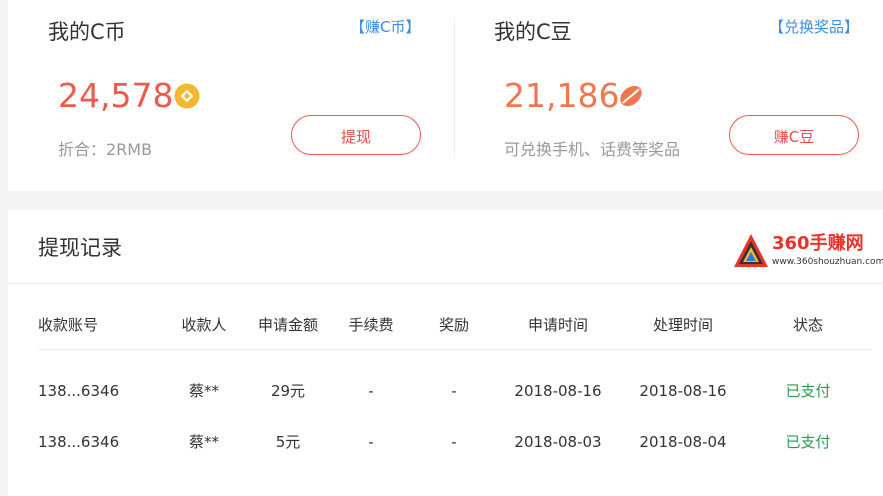 The width and height of the screenshot is (883, 496). Describe the element at coordinates (445, 283) in the screenshot. I see `title-divider` at that location.